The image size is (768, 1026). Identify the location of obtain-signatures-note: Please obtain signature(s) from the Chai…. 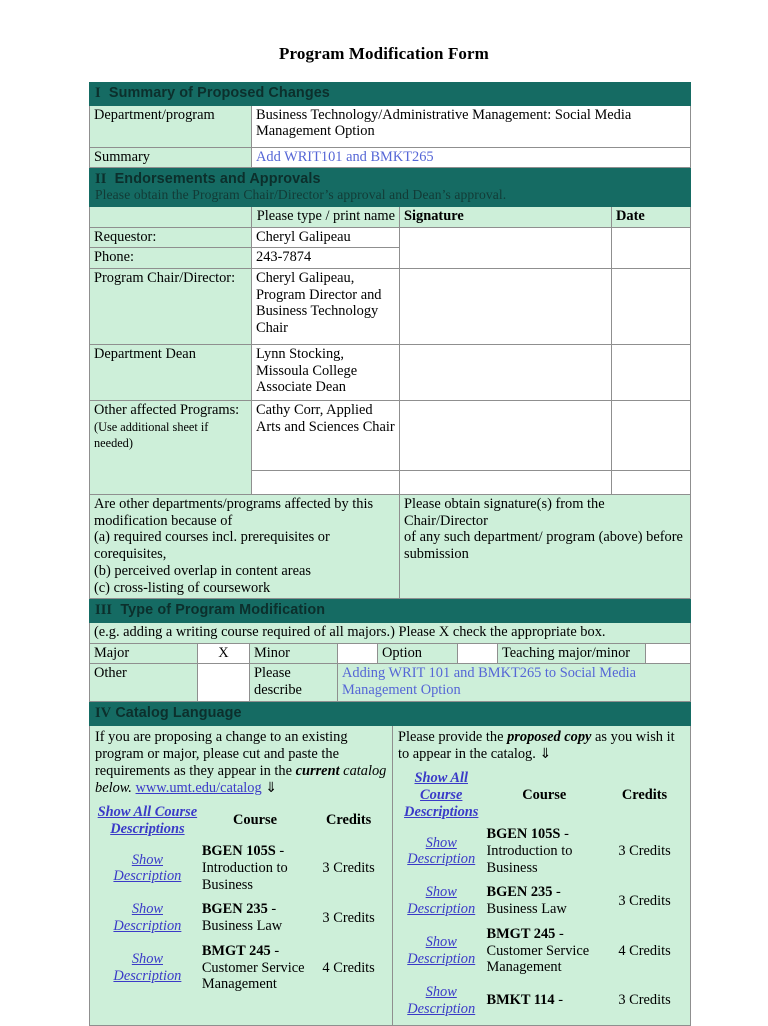
(545, 546).